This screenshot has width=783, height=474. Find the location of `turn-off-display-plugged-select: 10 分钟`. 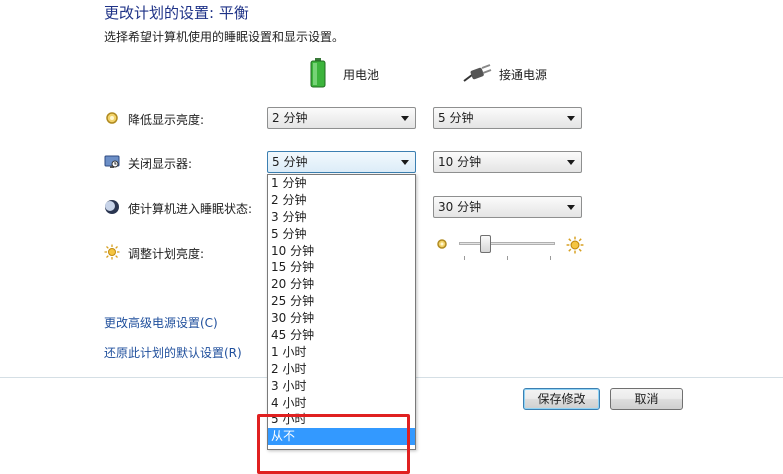

turn-off-display-plugged-select: 10 分钟 is located at coordinates (507, 162).